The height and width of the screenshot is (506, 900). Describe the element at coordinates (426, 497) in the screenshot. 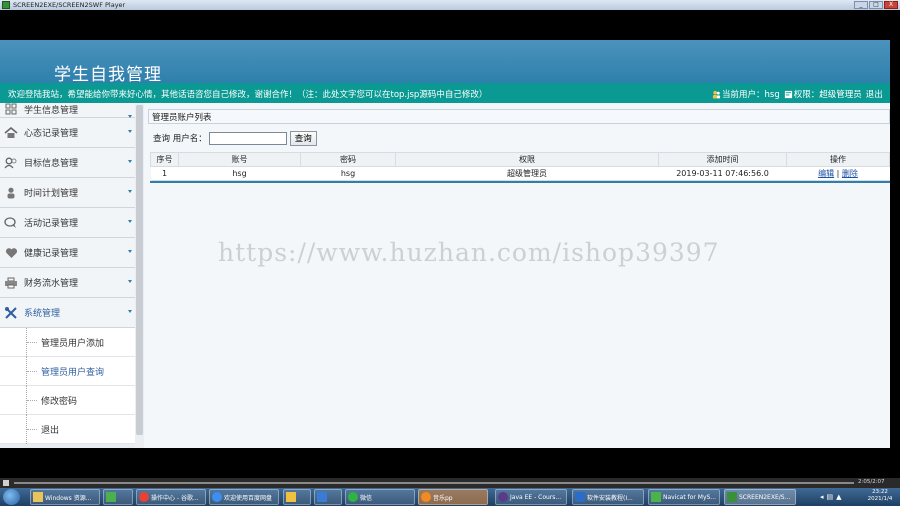

I see `music-icon` at that location.